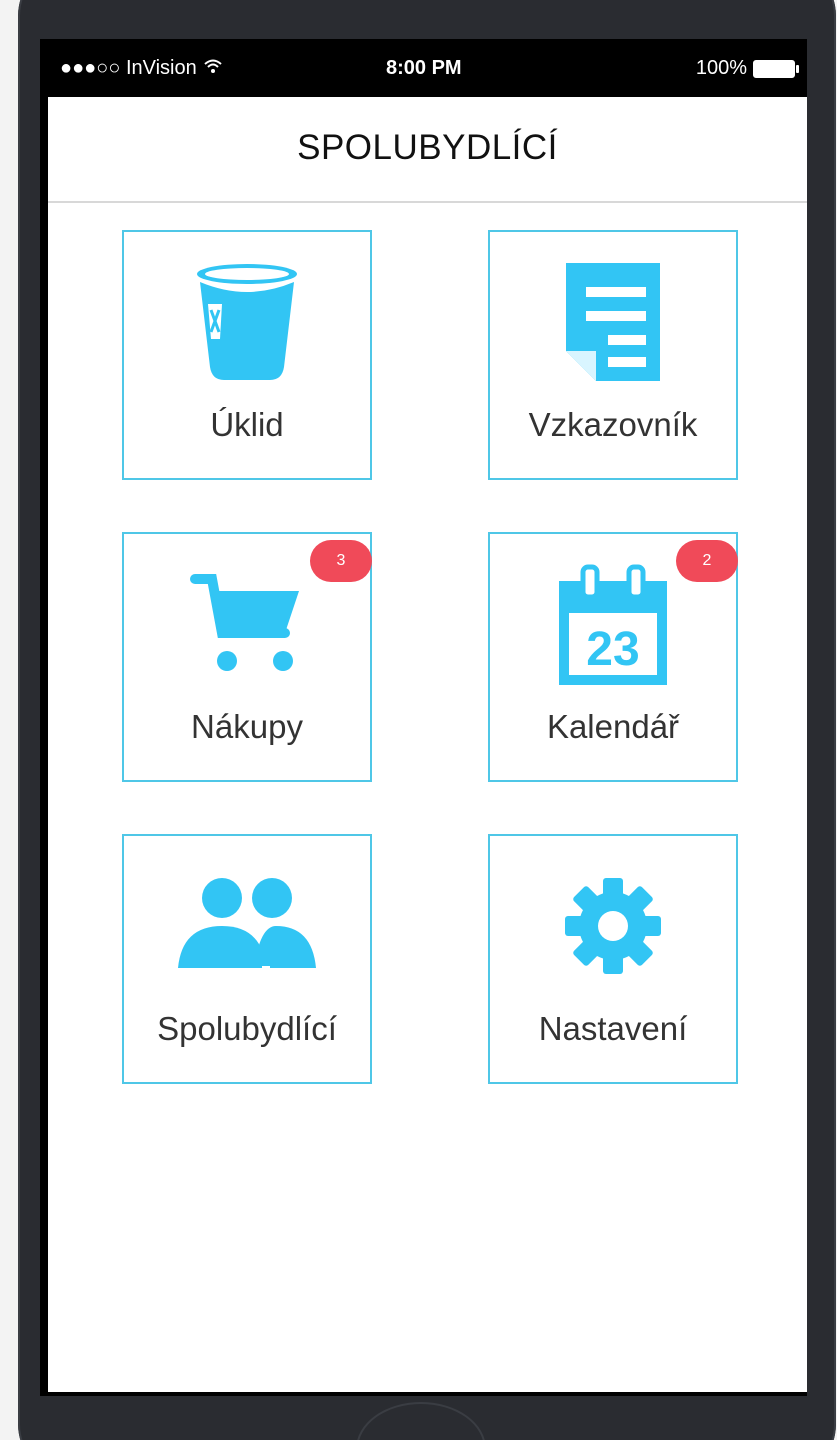 Image resolution: width=837 pixels, height=1440 pixels. Describe the element at coordinates (128, 68) in the screenshot. I see `carrier-label: ●●●○○ InVision` at that location.